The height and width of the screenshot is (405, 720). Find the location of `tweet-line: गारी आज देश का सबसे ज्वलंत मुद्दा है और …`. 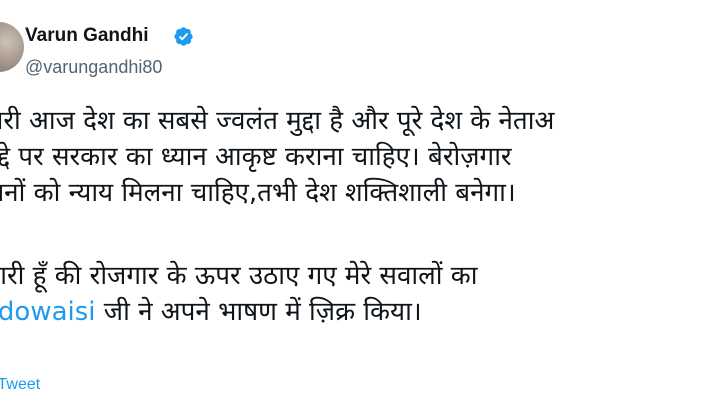

tweet-line: गारी आज देश का सबसे ज्वलंत मुद्दा है और … is located at coordinates (277, 121).